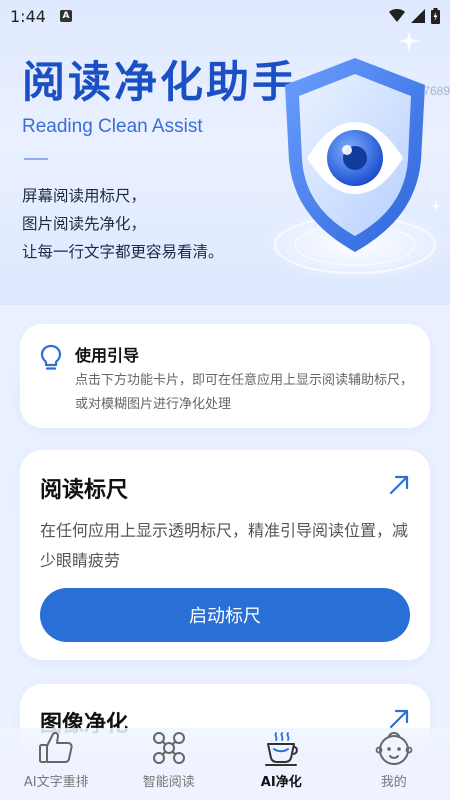 The width and height of the screenshot is (450, 800). What do you see at coordinates (56, 764) in the screenshot?
I see `nav-item-ai-text-reflow: AI文字重排` at bounding box center [56, 764].